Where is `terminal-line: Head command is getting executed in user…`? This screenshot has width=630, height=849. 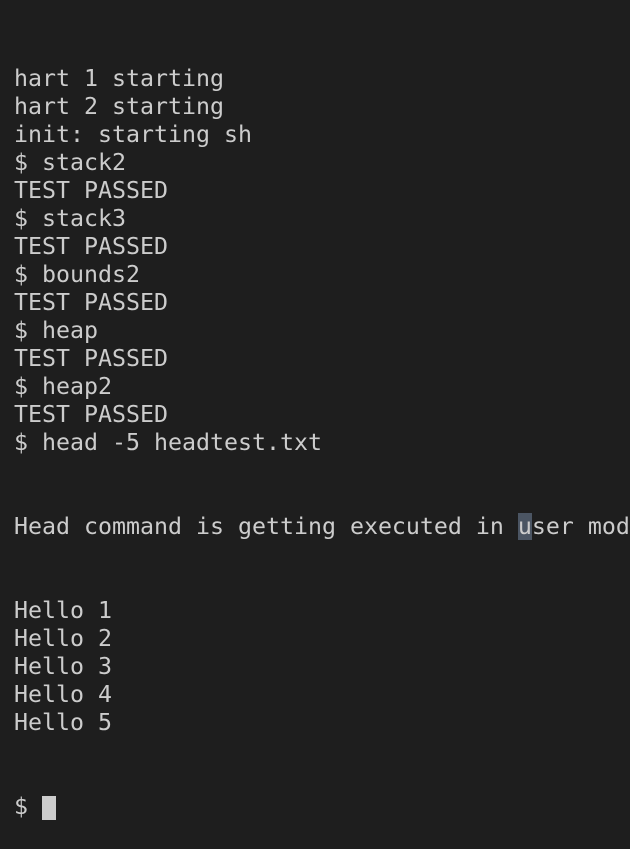 terminal-line: Head command is getting executed in user… is located at coordinates (322, 527).